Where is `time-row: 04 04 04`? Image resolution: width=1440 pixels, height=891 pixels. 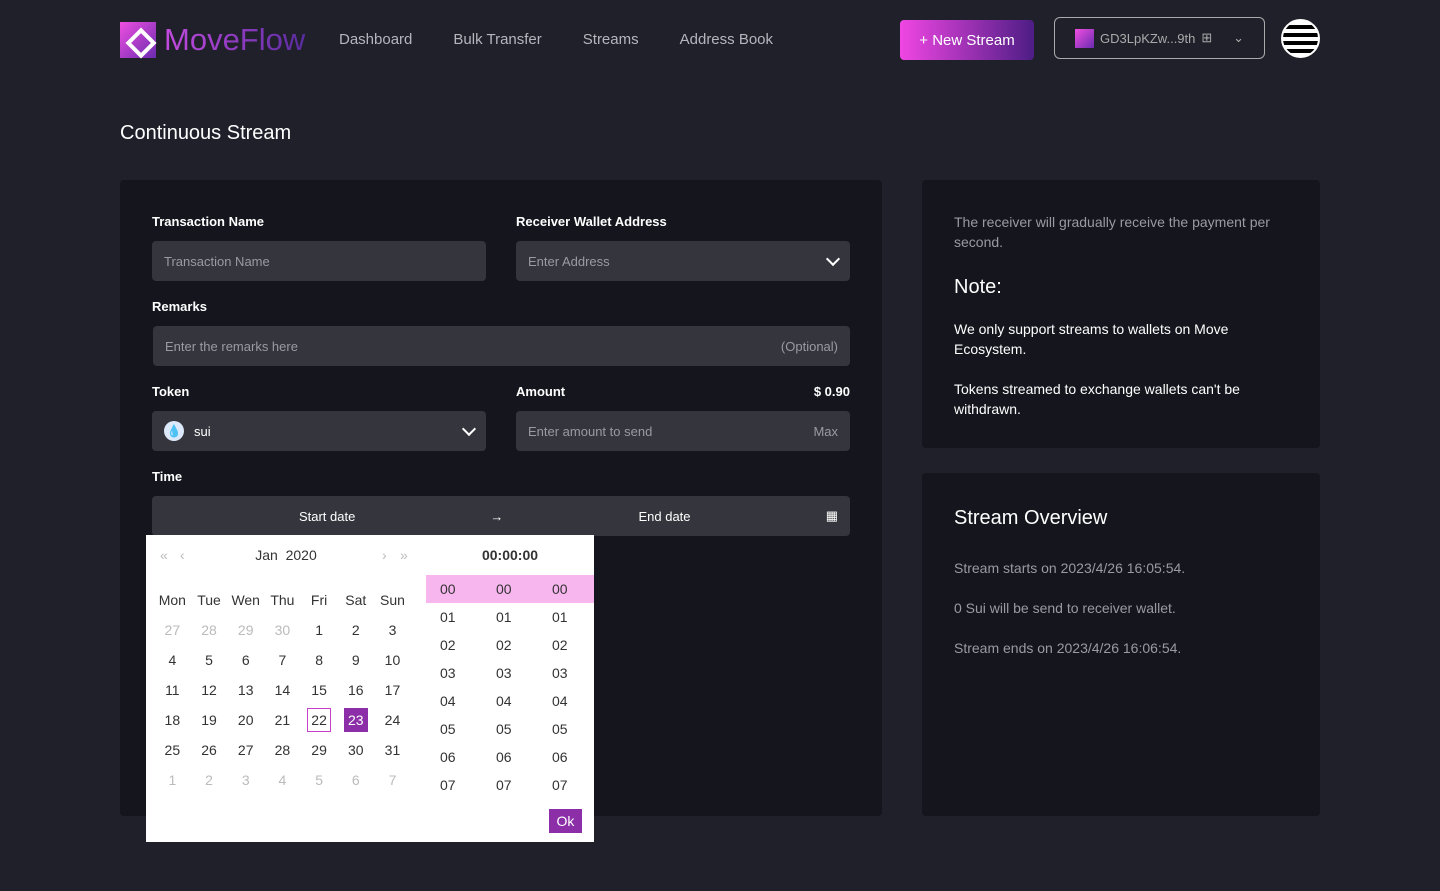
time-row: 04 04 04 is located at coordinates (510, 701).